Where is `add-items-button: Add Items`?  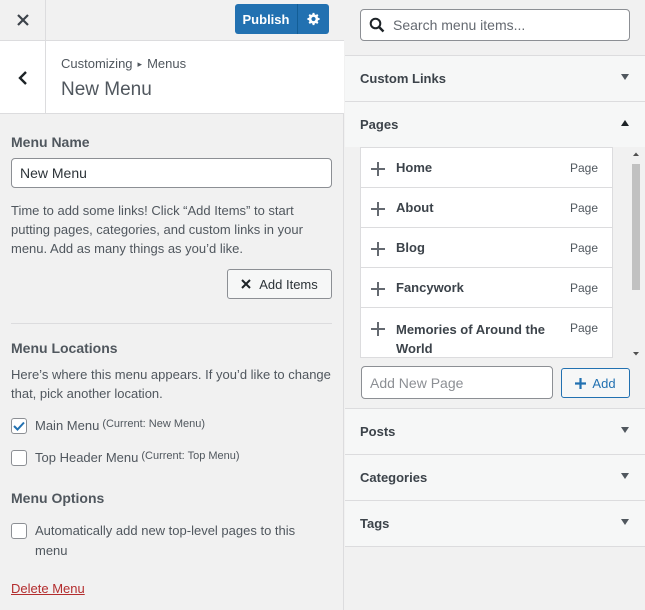
add-items-button: Add Items is located at coordinates (279, 284).